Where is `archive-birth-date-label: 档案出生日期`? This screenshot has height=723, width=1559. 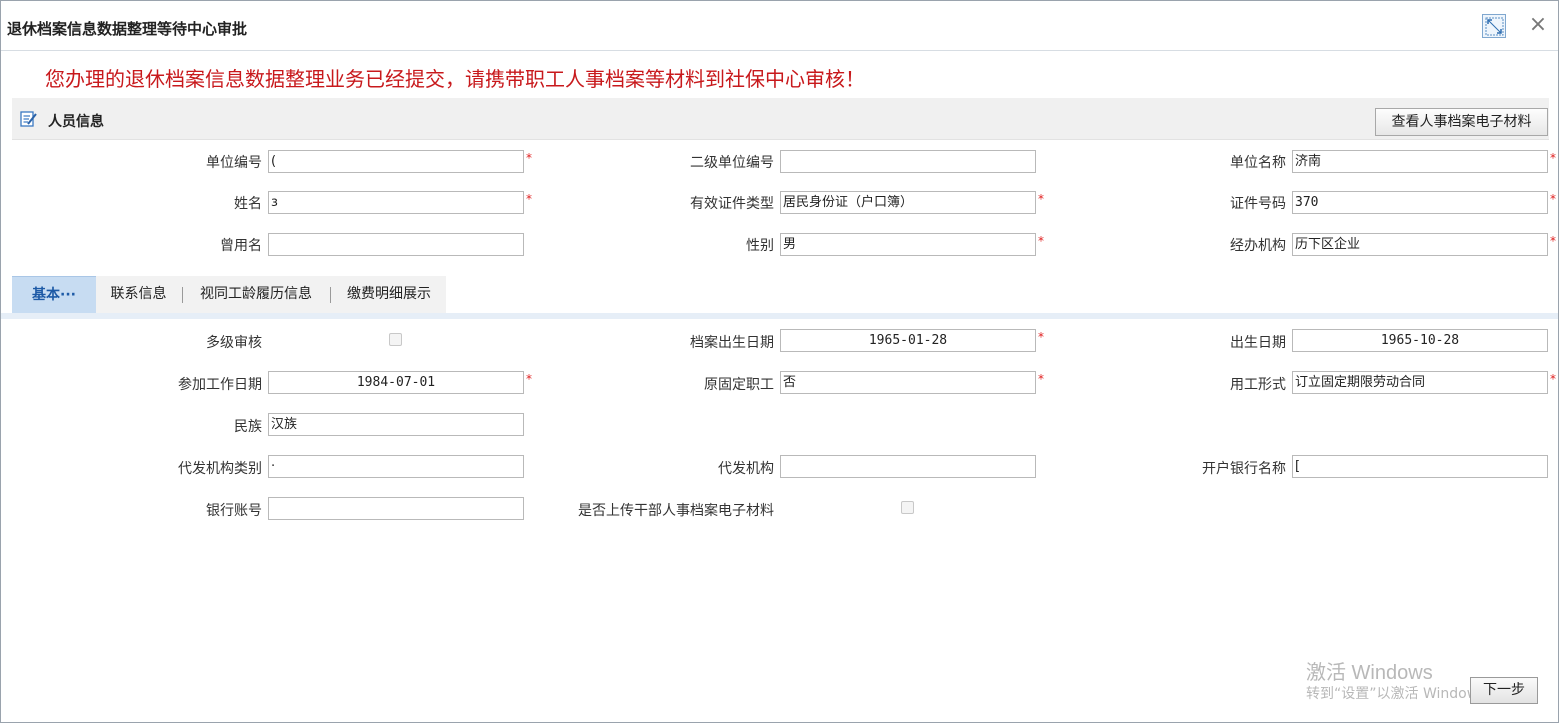
archive-birth-date-label: 档案出生日期 is located at coordinates (732, 343).